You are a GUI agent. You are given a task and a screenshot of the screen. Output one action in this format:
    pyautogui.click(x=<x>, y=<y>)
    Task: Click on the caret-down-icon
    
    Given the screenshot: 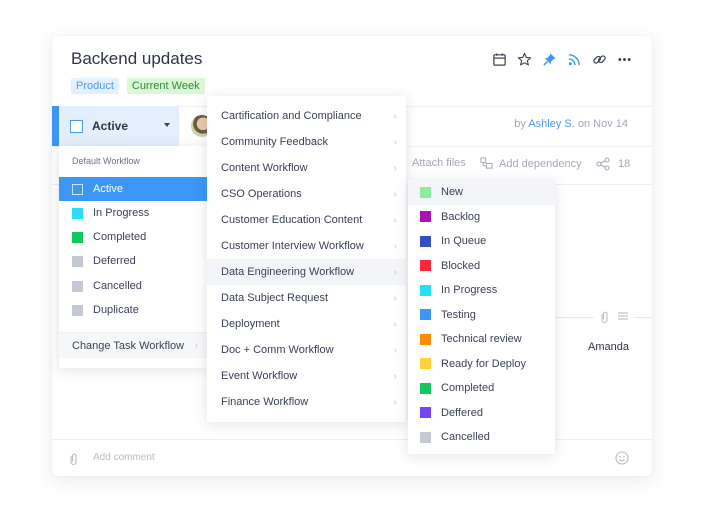 What is the action you would take?
    pyautogui.click(x=167, y=125)
    